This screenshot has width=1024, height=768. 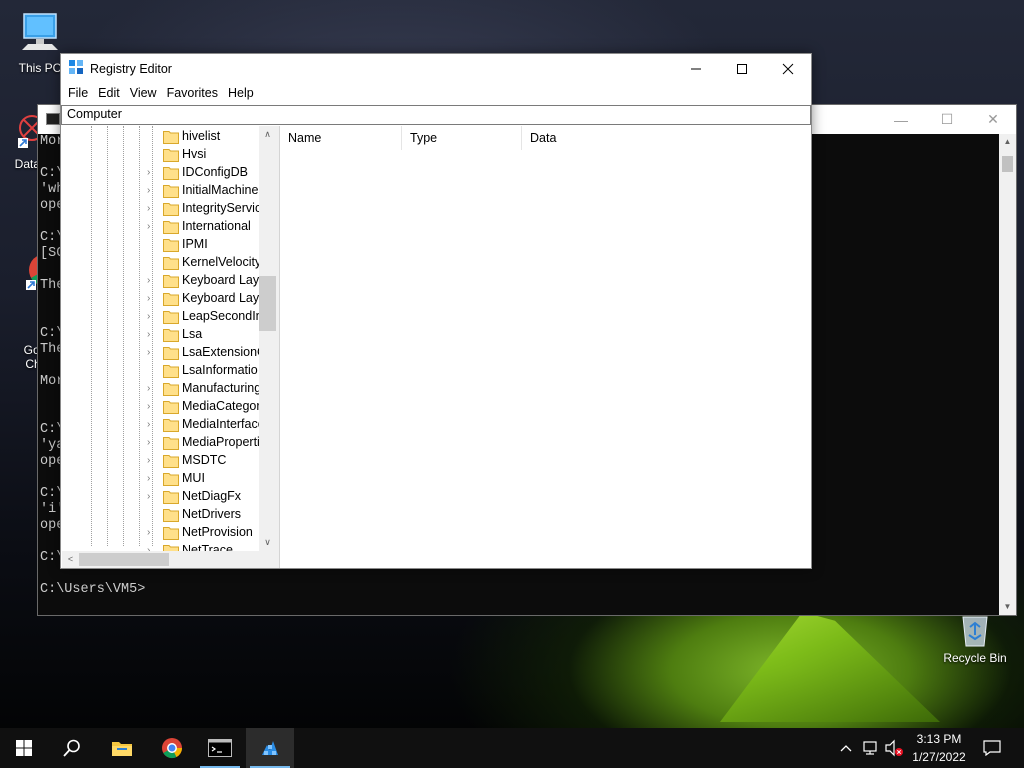 What do you see at coordinates (220, 748) in the screenshot?
I see `taskbar-cmd` at bounding box center [220, 748].